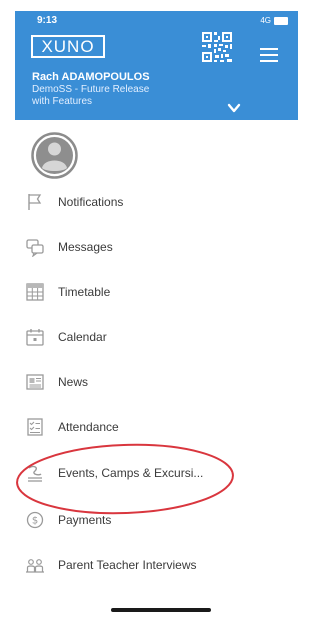 The width and height of the screenshot is (320, 619). What do you see at coordinates (84, 292) in the screenshot?
I see `menu-item-label: Timetable` at bounding box center [84, 292].